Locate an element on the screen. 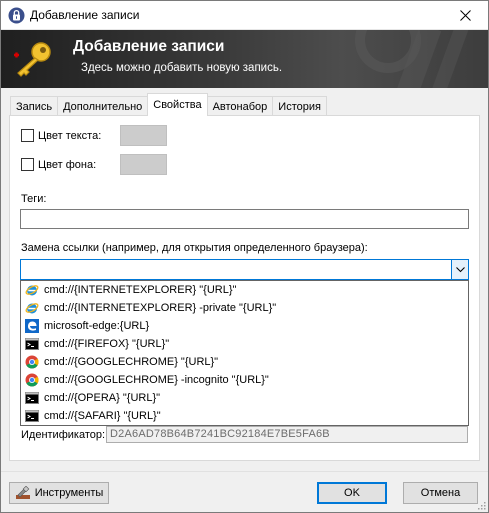  tags-label: Теги: is located at coordinates (34, 199).